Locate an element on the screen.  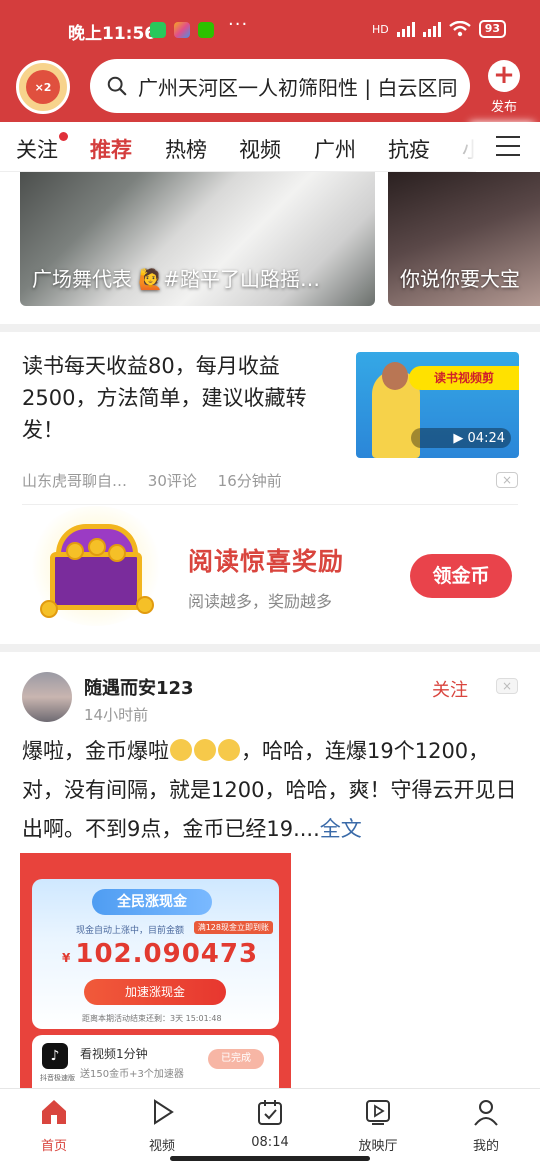
cash-note: 现金自动上涨中，目前金额 is located at coordinates (130, 931).